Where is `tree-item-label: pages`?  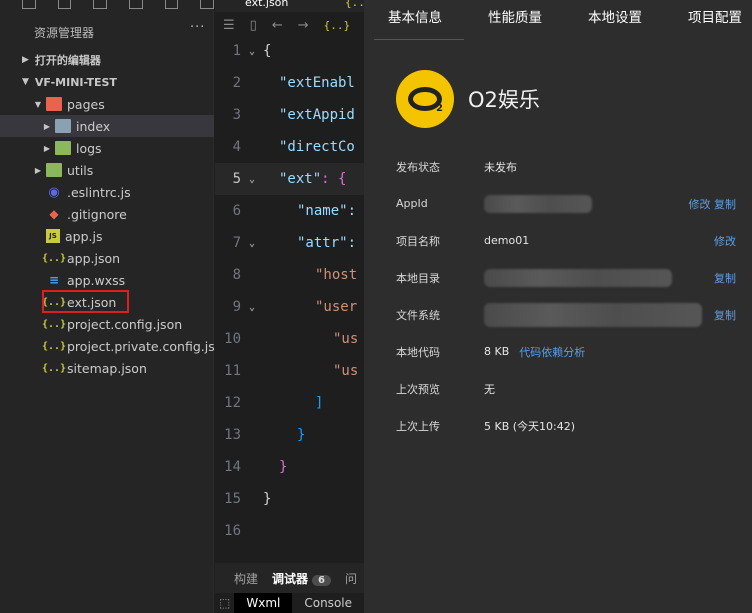 tree-item-label: pages is located at coordinates (86, 104).